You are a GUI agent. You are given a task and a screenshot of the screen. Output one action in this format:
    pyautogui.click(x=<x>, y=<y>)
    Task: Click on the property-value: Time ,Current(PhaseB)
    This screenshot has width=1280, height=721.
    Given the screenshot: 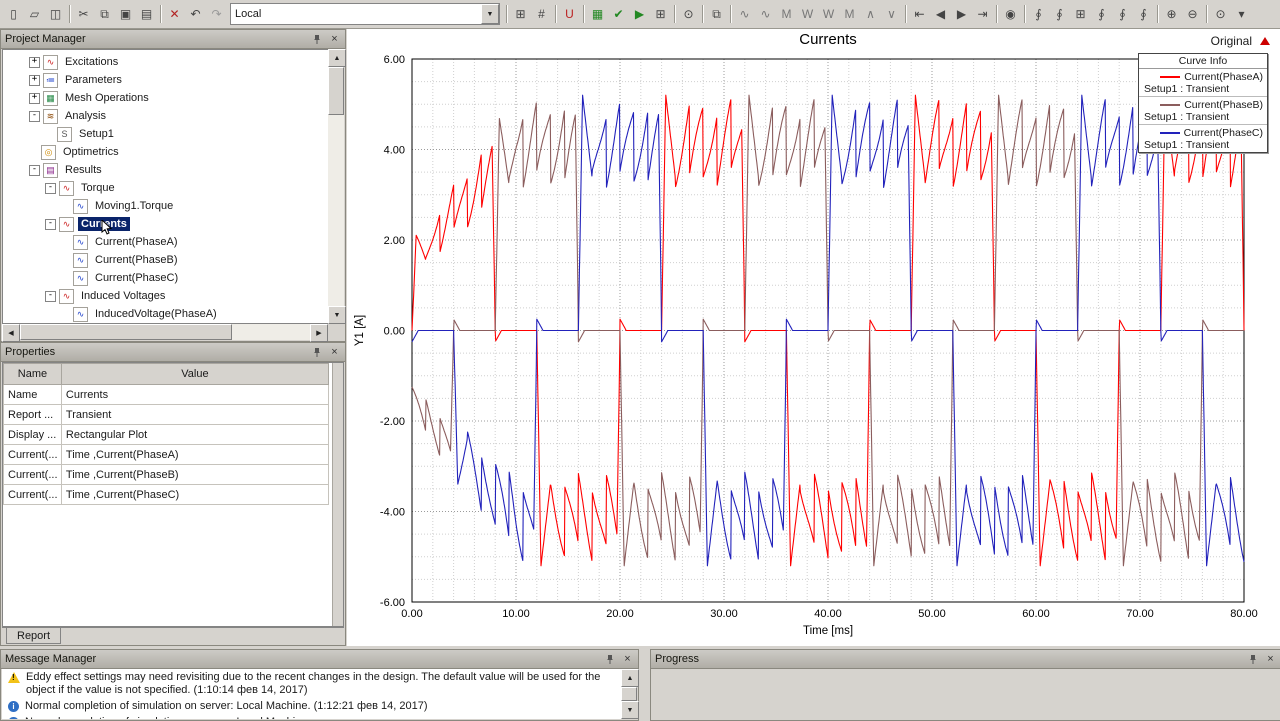 What is the action you would take?
    pyautogui.click(x=195, y=474)
    